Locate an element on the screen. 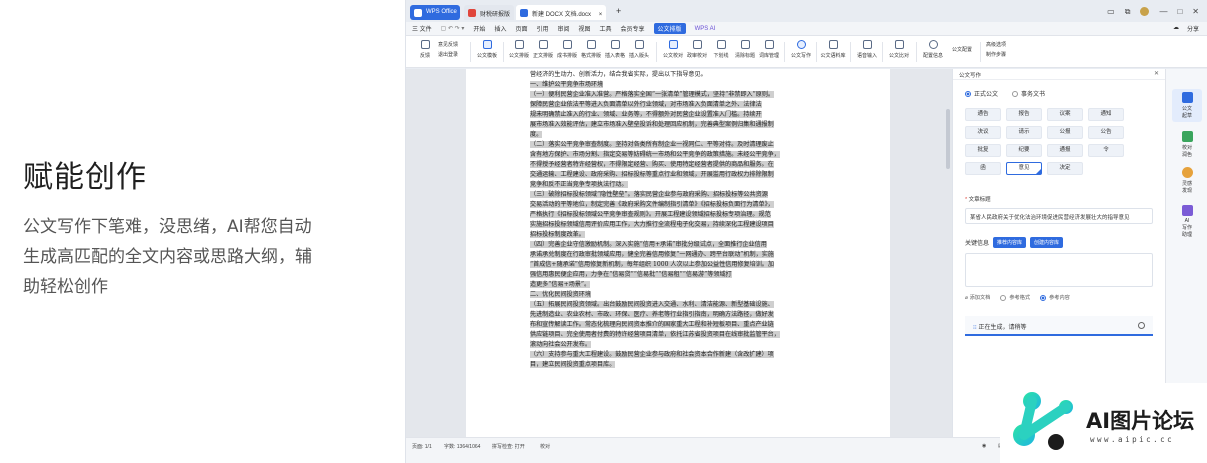  doc-type-button: 公告 is located at coordinates (1106, 132).